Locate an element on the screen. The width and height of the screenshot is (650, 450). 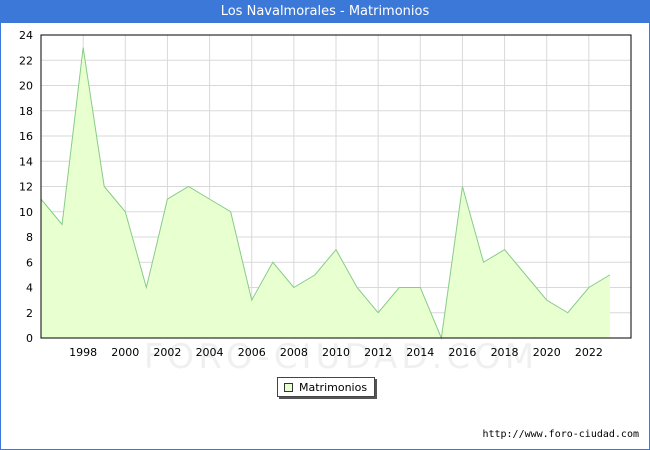
x-tick-label: 2016 is located at coordinates (462, 352).